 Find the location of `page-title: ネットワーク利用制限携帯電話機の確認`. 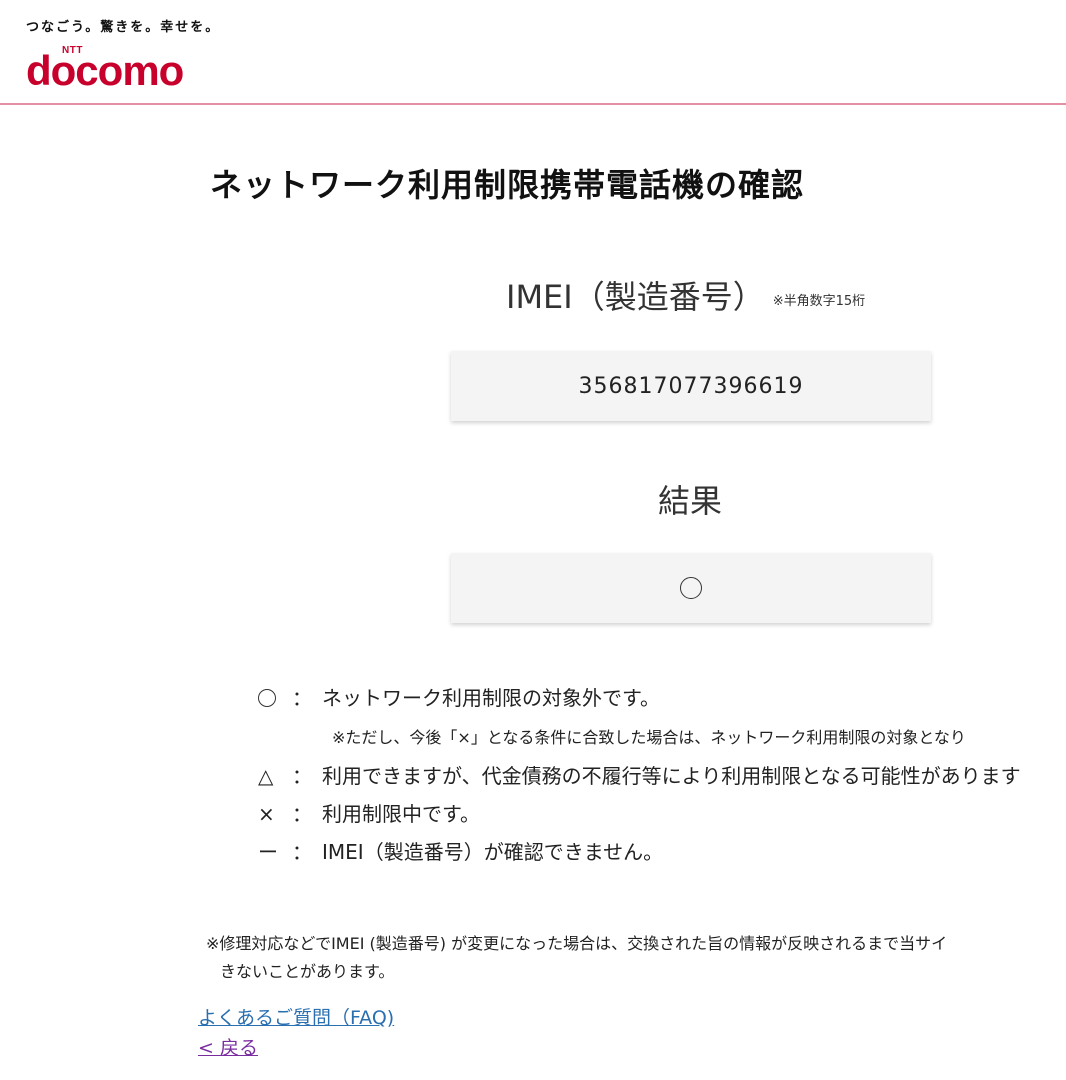

page-title: ネットワーク利用制限携帯電話機の確認 is located at coordinates (507, 185).